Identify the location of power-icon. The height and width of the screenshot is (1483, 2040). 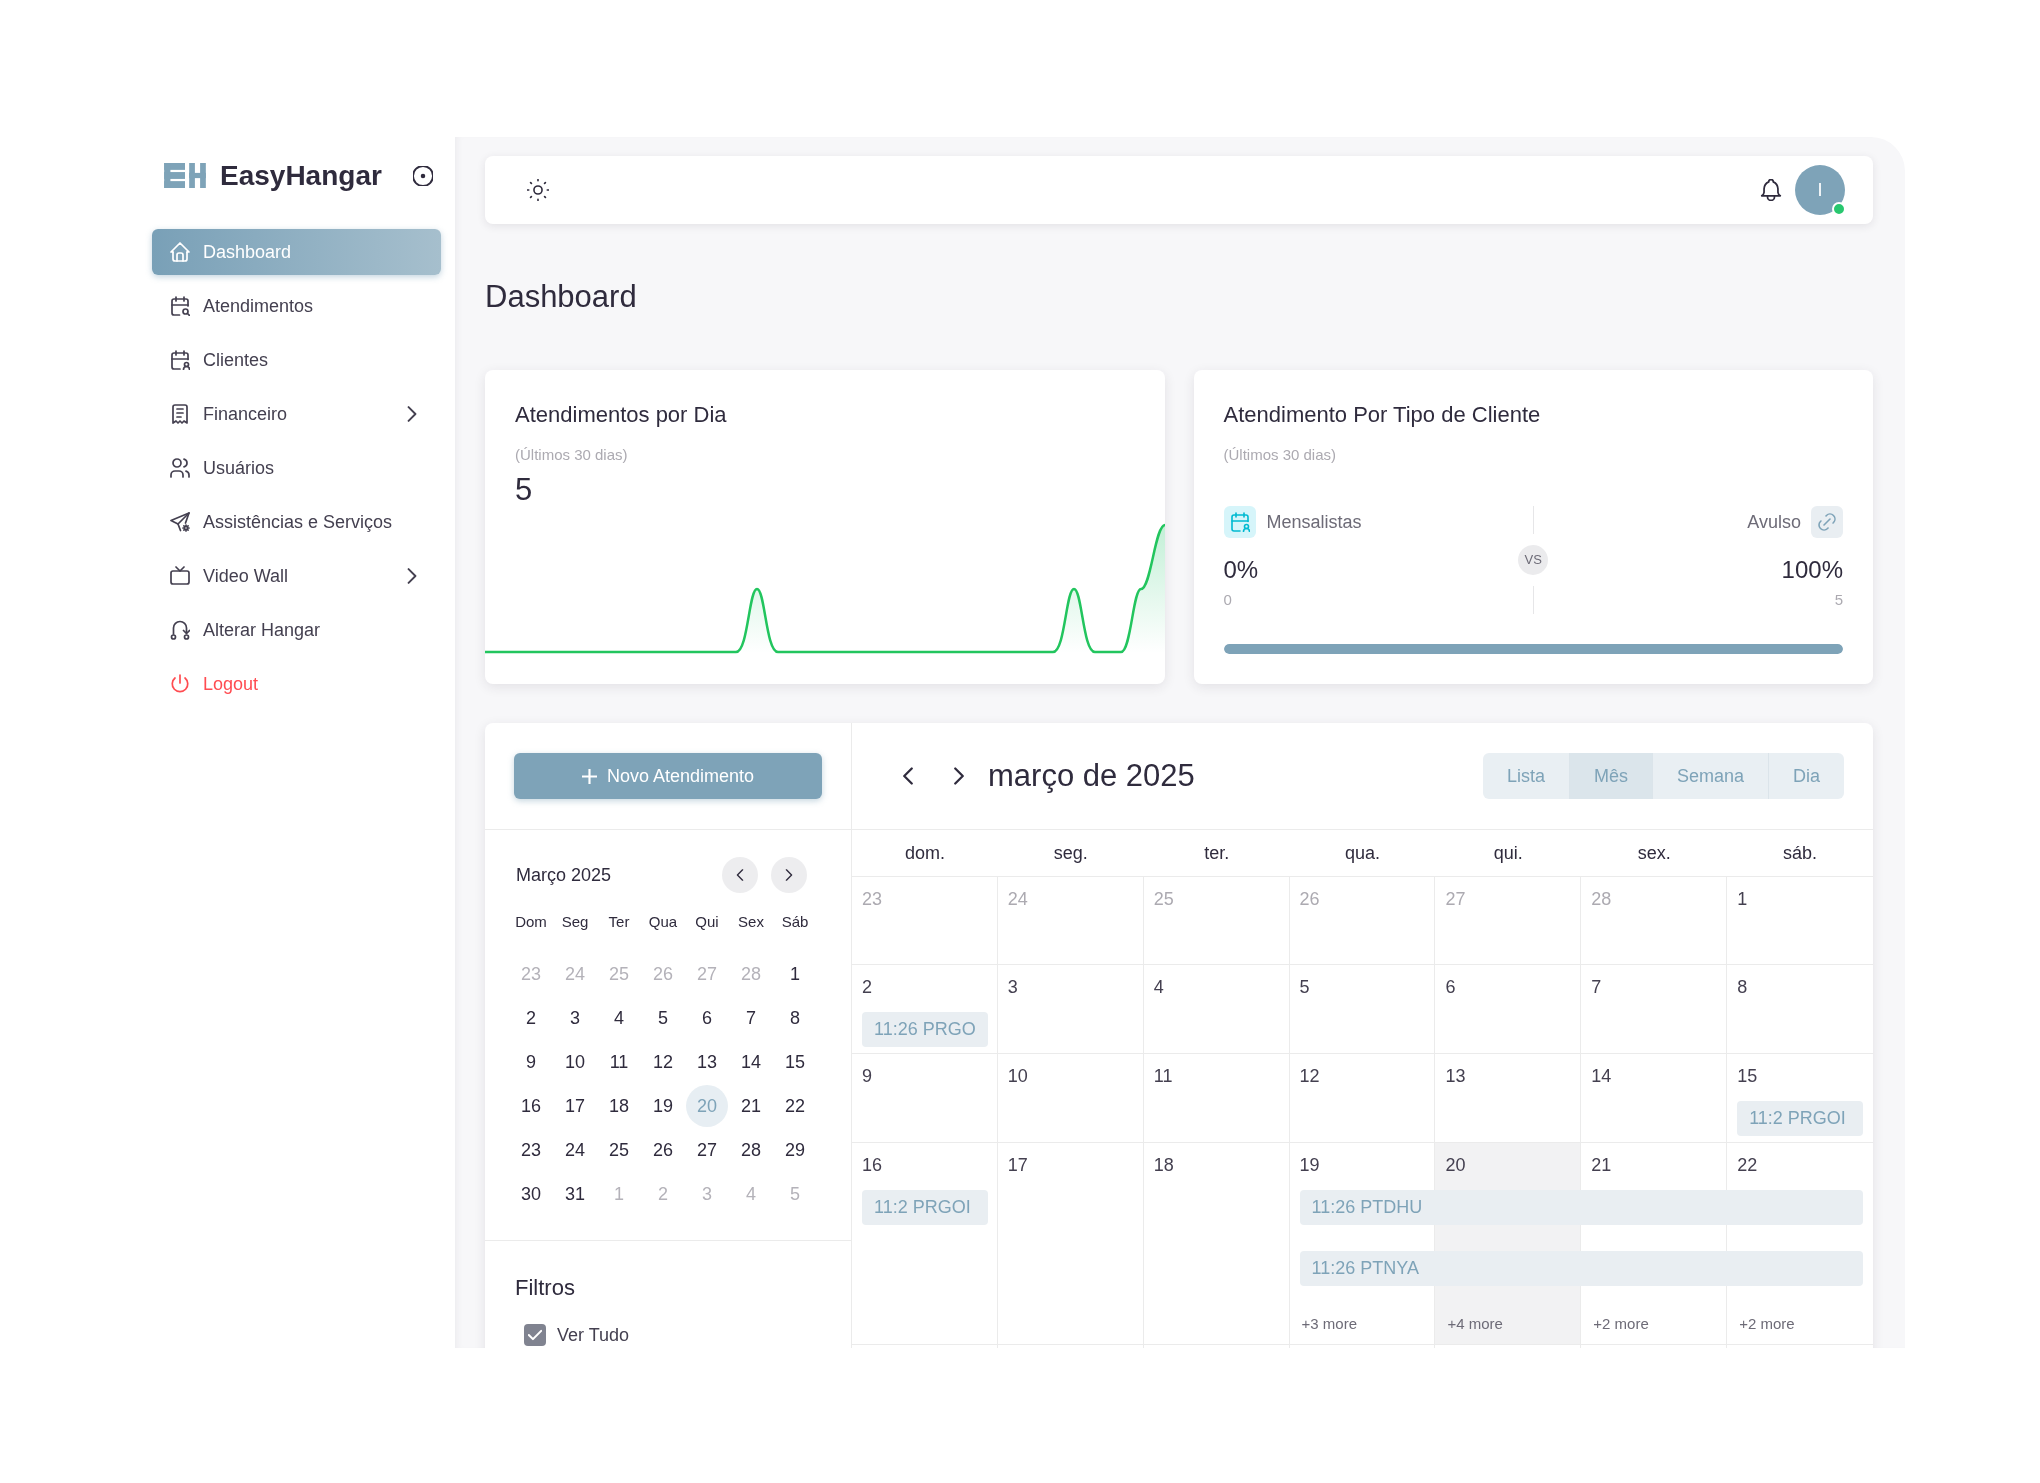
(180, 684).